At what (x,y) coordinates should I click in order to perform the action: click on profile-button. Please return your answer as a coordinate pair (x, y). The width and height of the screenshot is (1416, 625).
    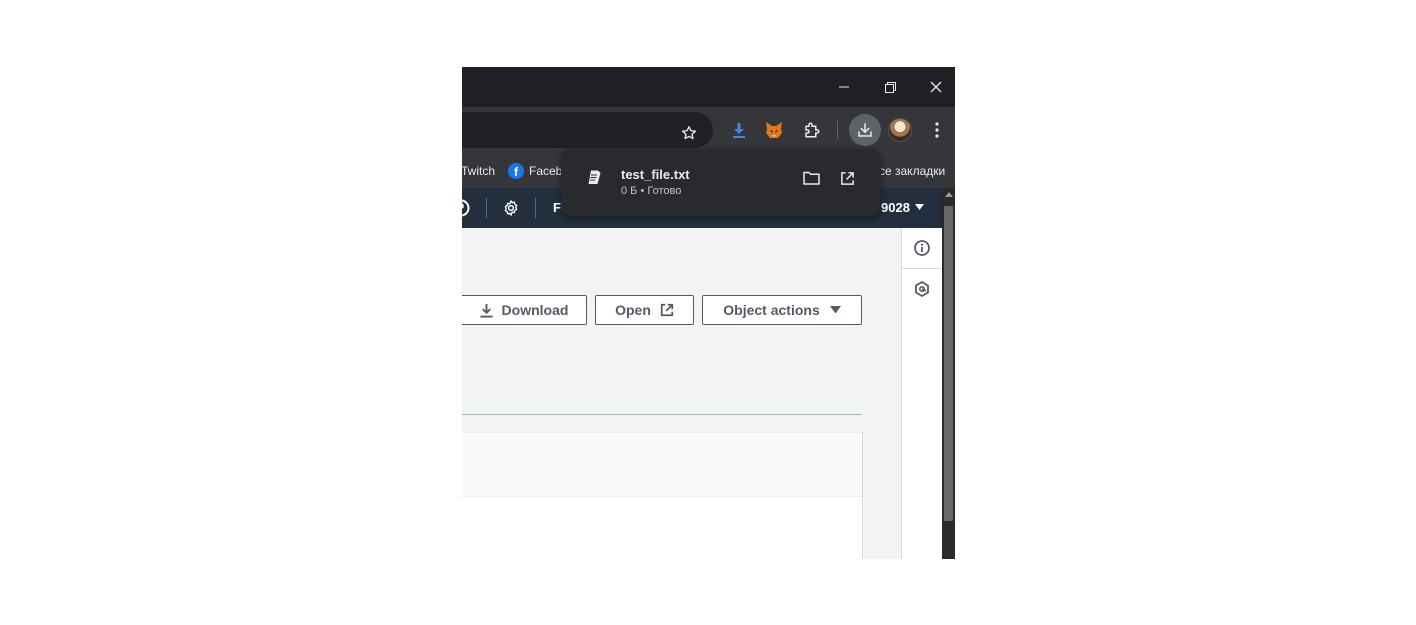
    Looking at the image, I should click on (900, 130).